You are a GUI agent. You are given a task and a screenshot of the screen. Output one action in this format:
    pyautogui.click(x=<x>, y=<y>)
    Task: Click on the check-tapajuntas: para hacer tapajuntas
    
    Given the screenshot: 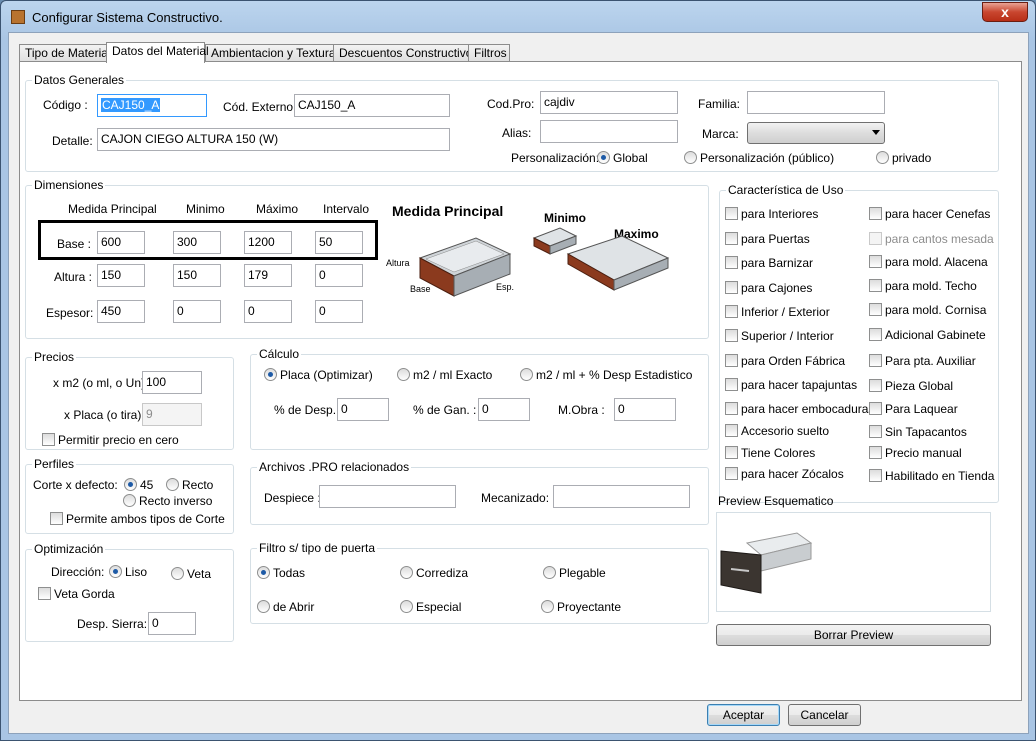 What is the action you would take?
    pyautogui.click(x=791, y=385)
    